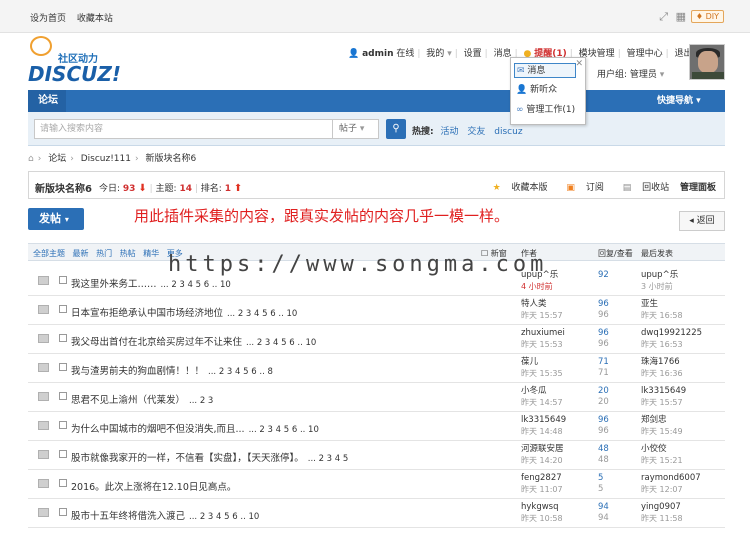  Describe the element at coordinates (645, 54) in the screenshot. I see `admin-center-link: 管理中心` at that location.